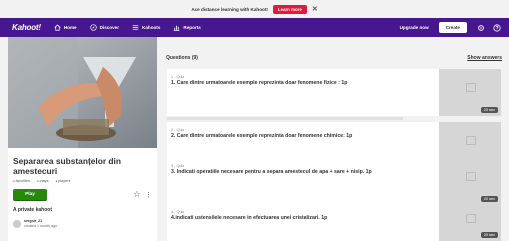  I want to click on created-date: created 1 month ago, so click(40, 225).